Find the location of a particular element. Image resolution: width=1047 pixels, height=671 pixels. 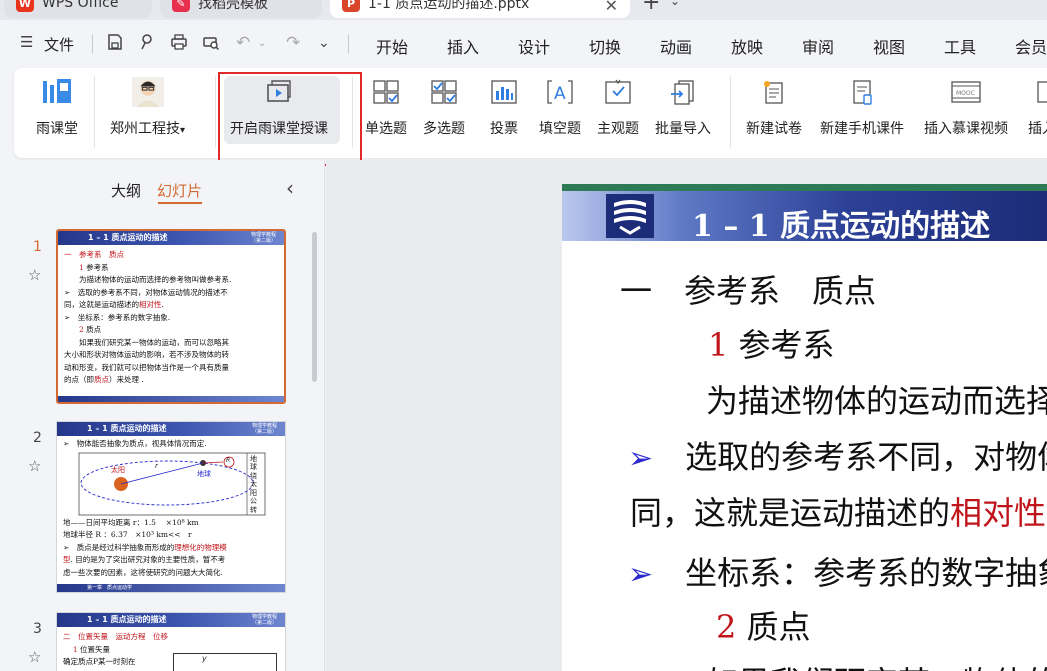

tab-pptx-document: P 1-1 质点运动的描述.pptx ✕ is located at coordinates (480, 9).